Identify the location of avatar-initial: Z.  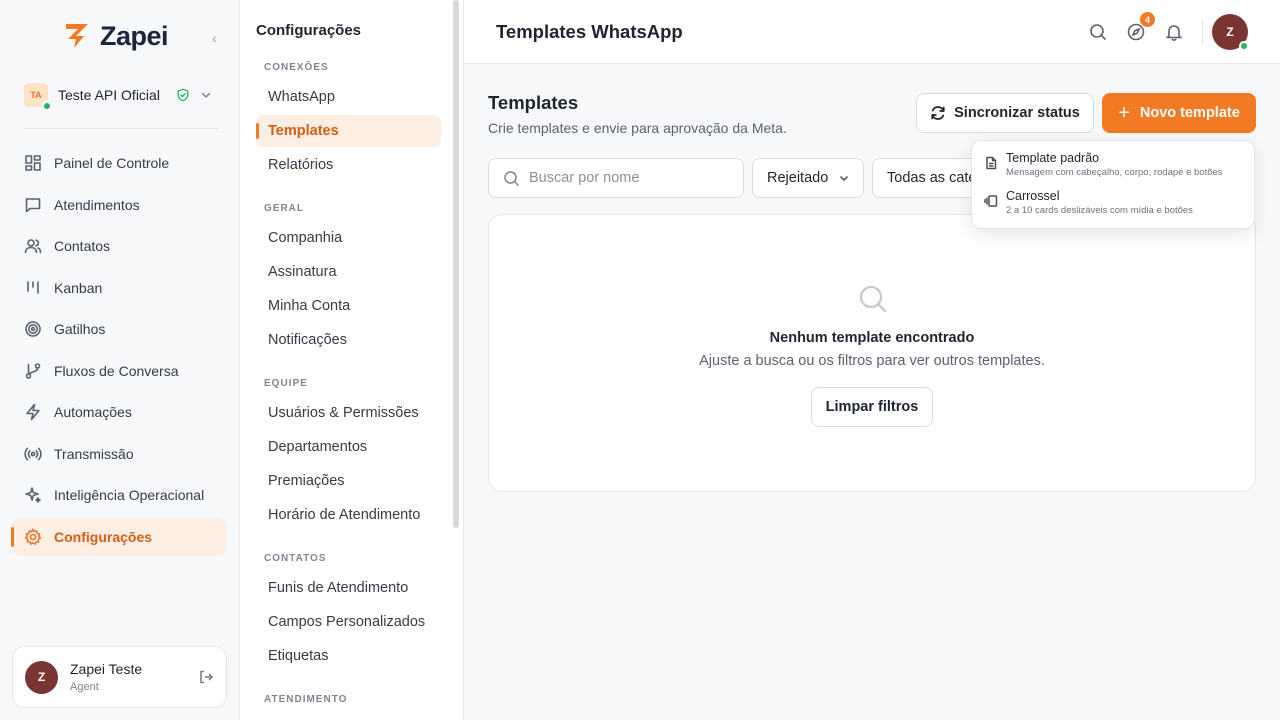
(1230, 32).